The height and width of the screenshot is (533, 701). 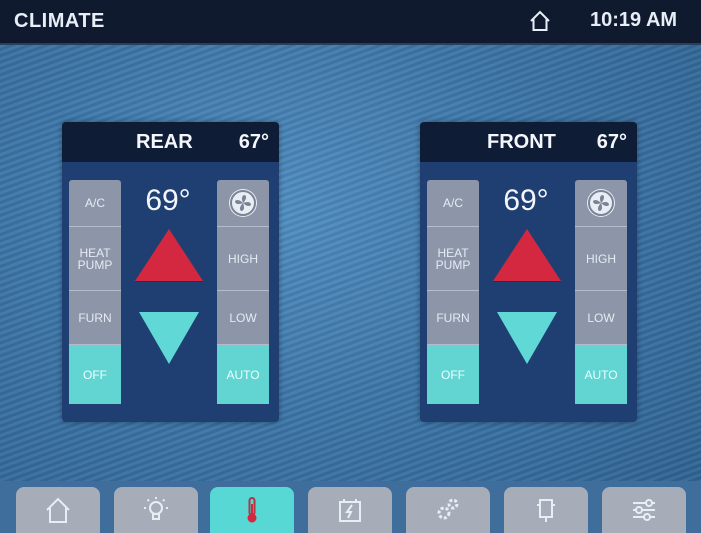 I want to click on nav-generator-button, so click(x=546, y=510).